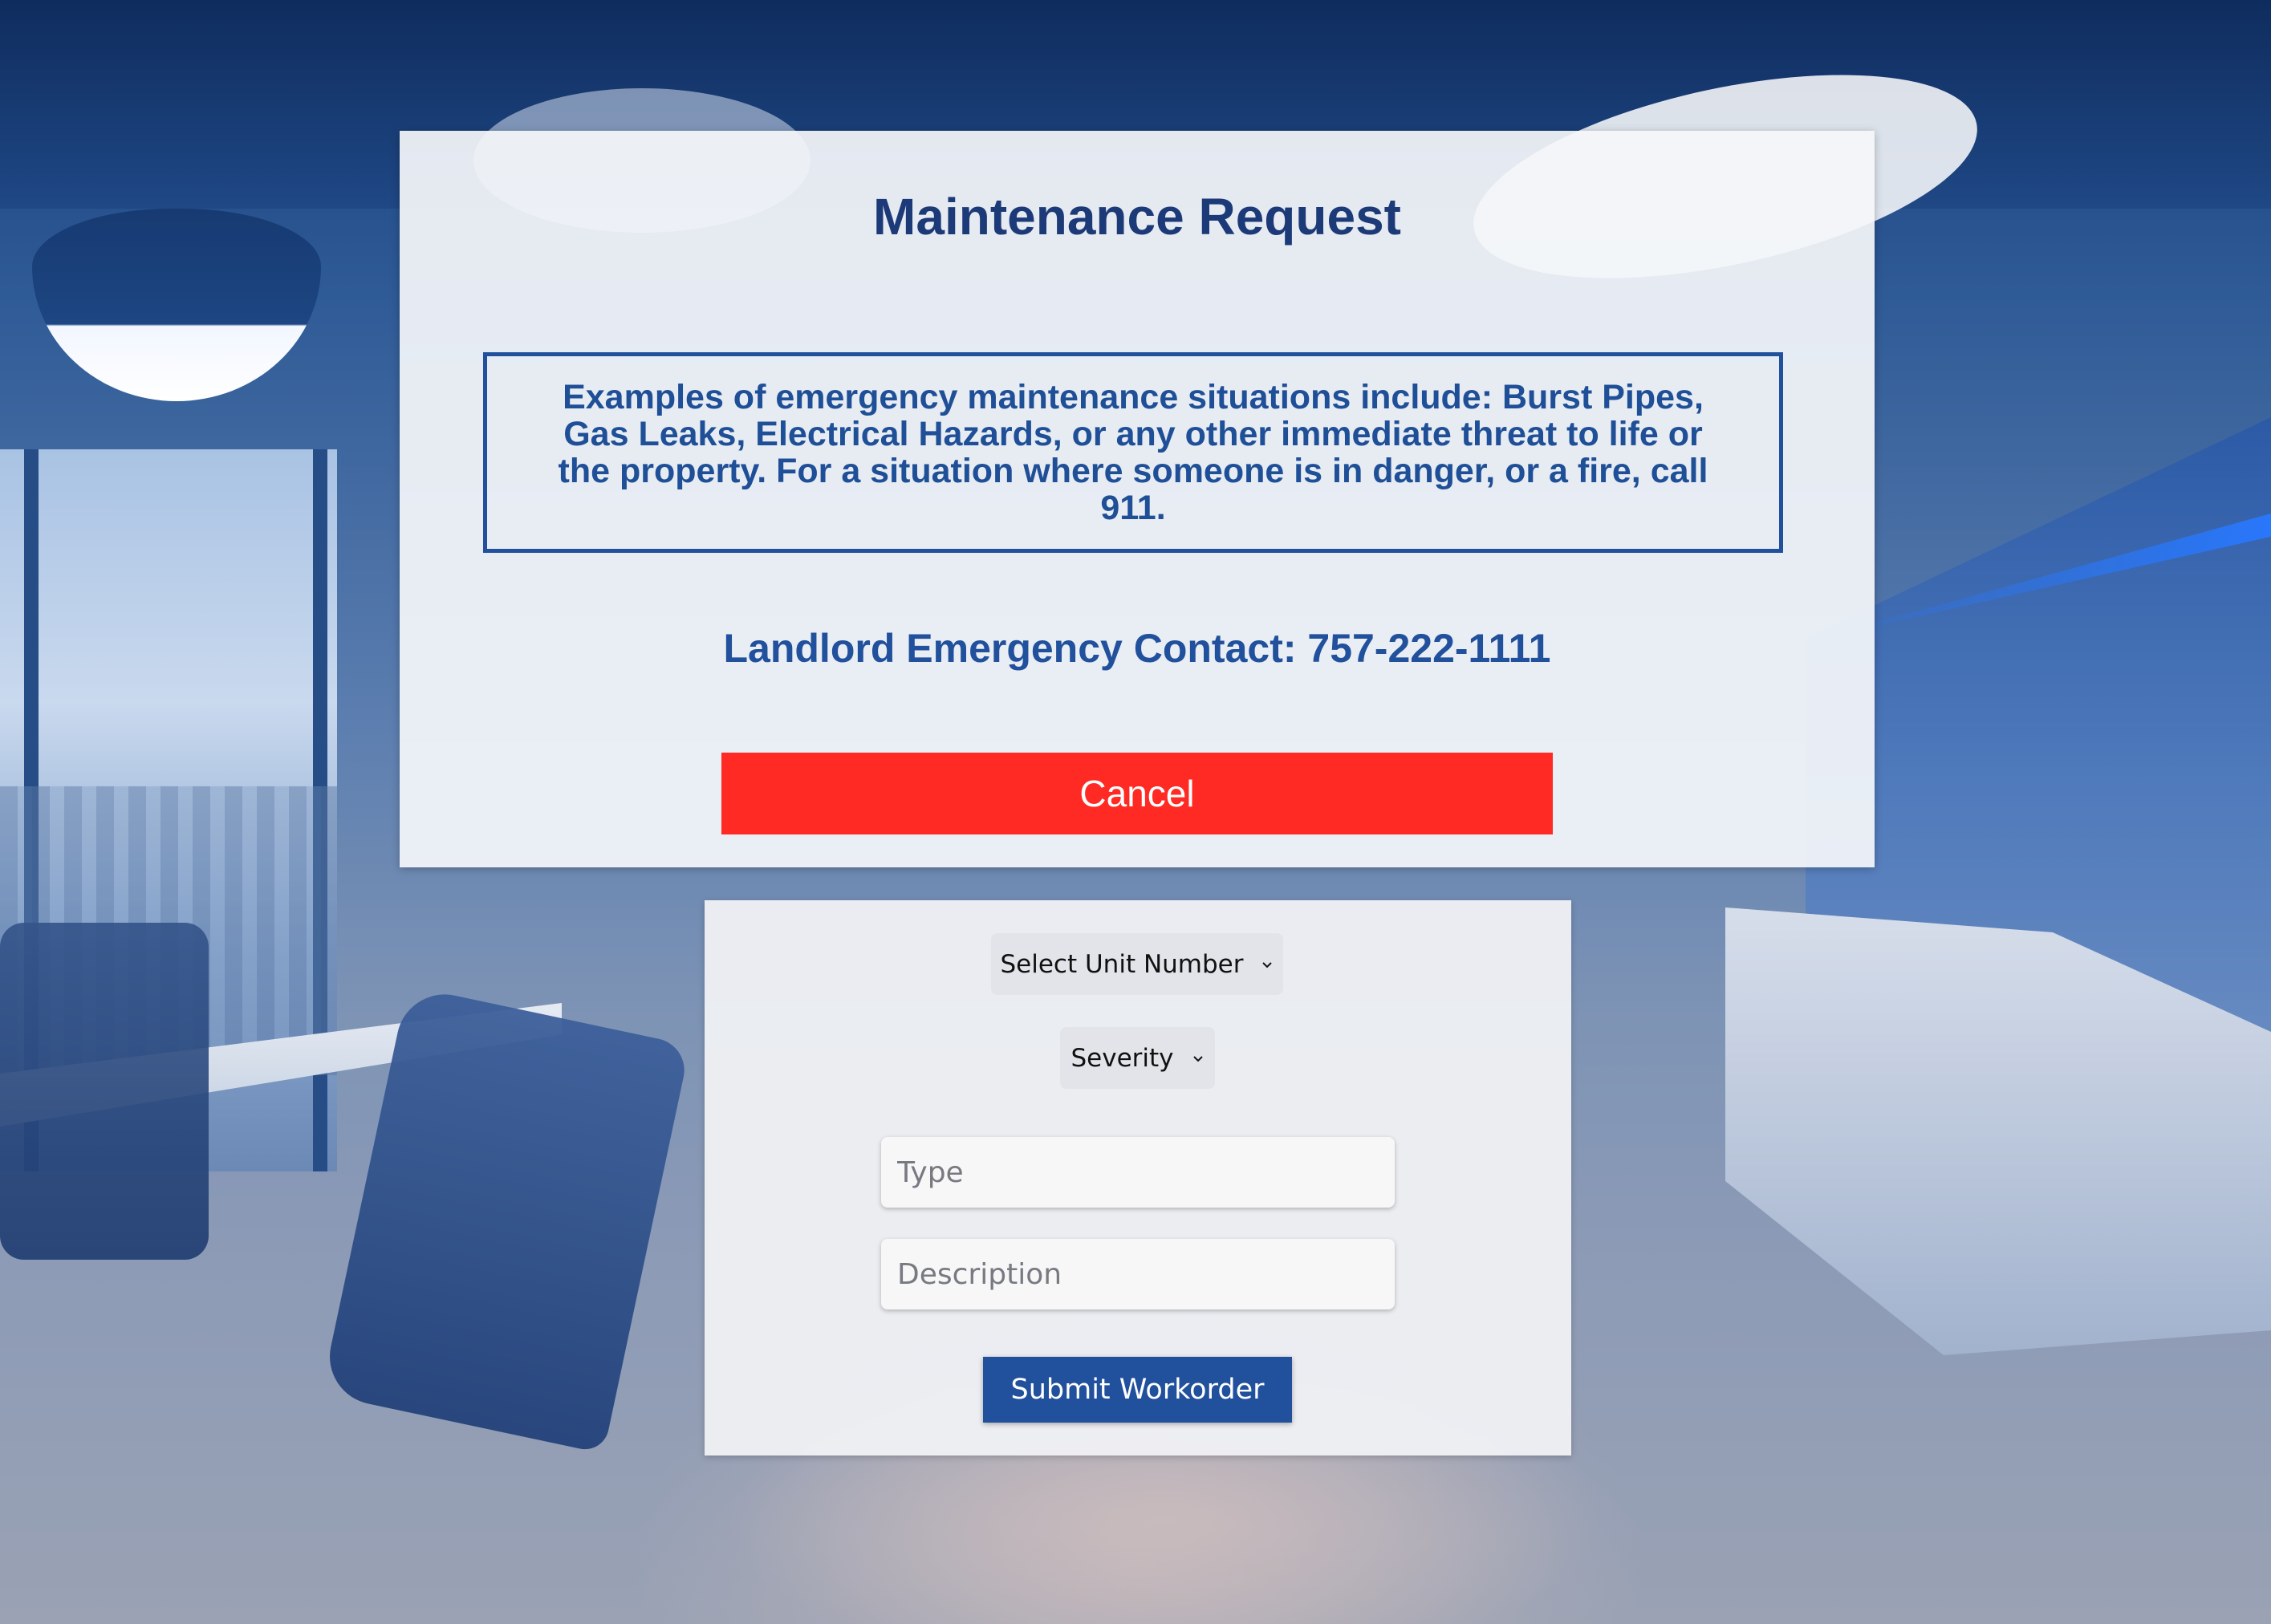 The width and height of the screenshot is (2271, 1624). I want to click on severity-select: Severity, so click(1137, 1058).